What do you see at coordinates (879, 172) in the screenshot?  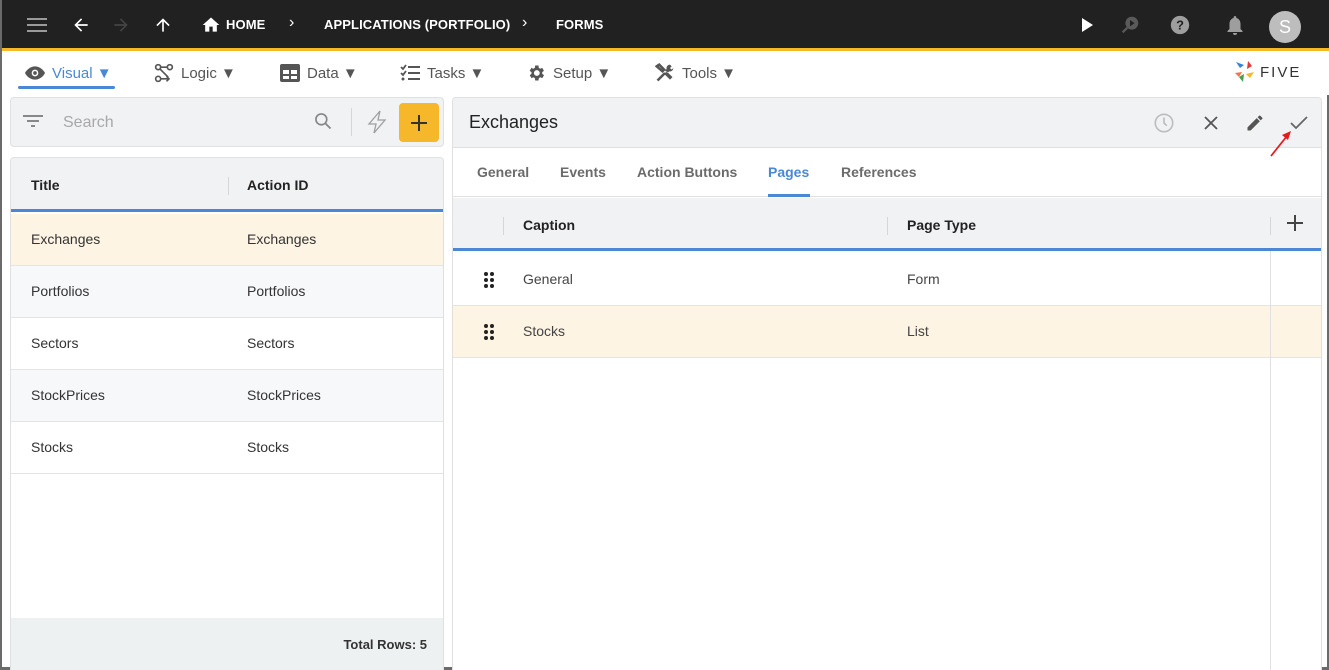 I see `tab-references: References` at bounding box center [879, 172].